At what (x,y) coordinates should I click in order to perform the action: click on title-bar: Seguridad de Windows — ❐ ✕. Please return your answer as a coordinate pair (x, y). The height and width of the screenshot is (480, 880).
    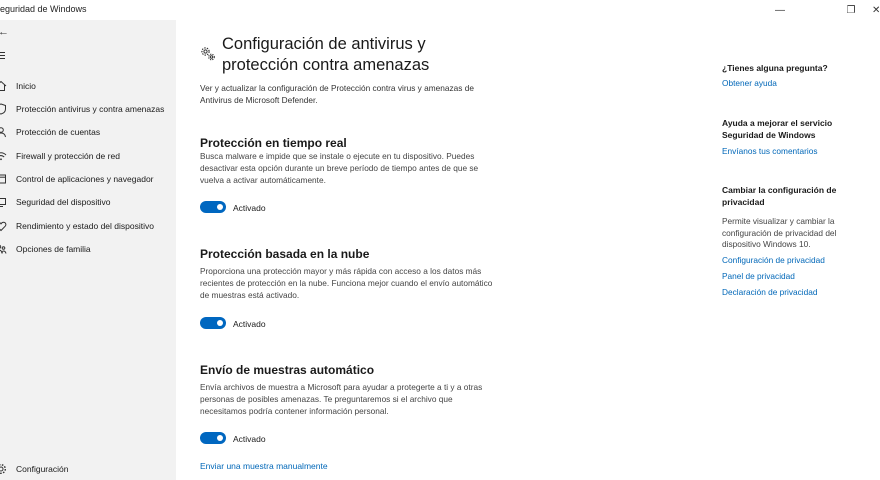
    Looking at the image, I should click on (440, 10).